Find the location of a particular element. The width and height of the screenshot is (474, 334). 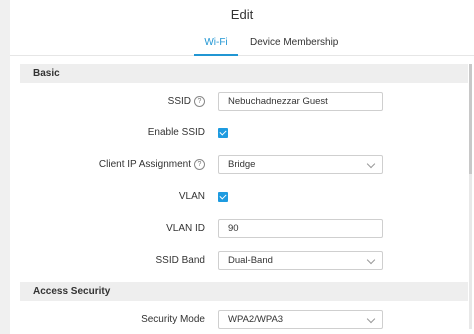

vlan-id-label: VLAN ID is located at coordinates (185, 228).